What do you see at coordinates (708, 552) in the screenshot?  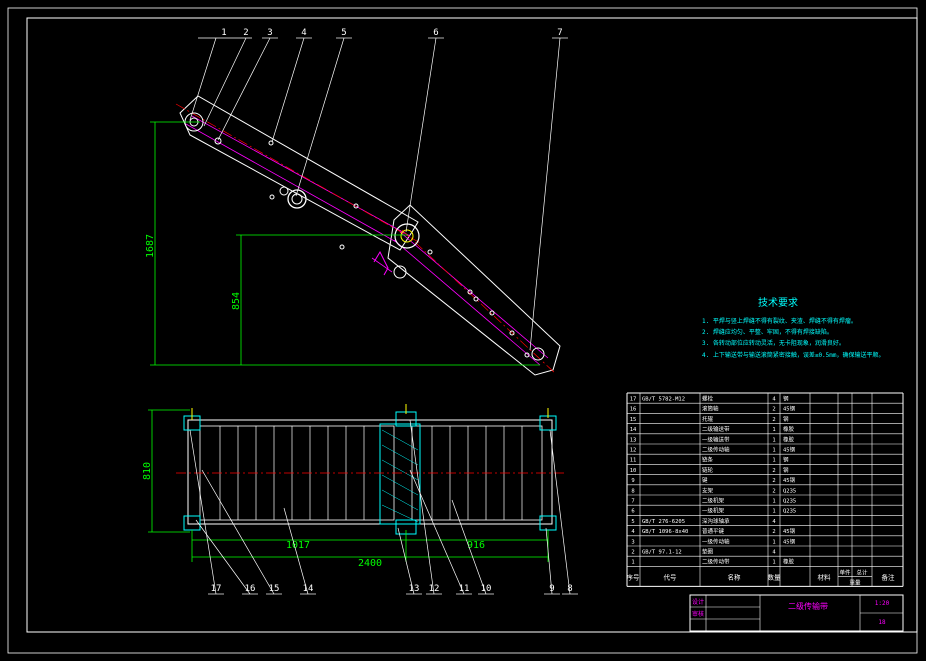 I see `bom-row-name: 垫圈` at bounding box center [708, 552].